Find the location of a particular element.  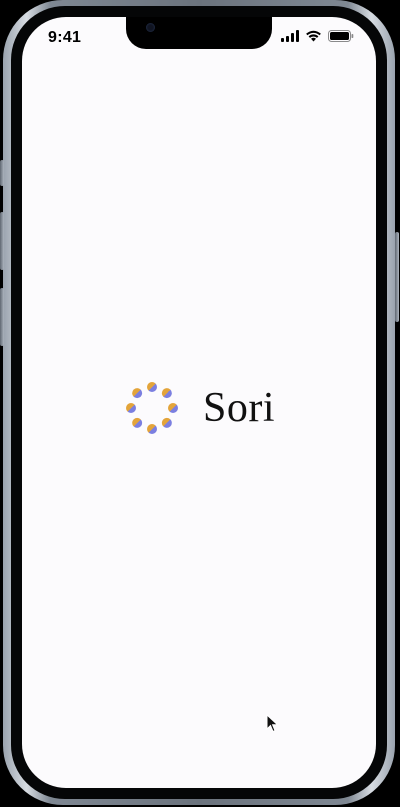

mute-switch is located at coordinates (2, 173).